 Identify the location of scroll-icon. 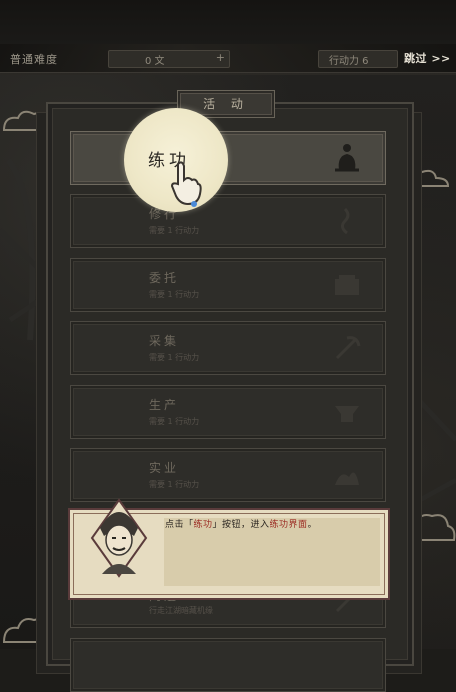
(345, 221).